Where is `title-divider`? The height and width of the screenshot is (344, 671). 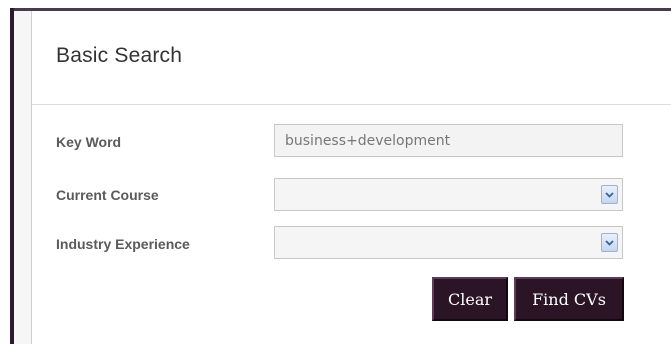
title-divider is located at coordinates (351, 104).